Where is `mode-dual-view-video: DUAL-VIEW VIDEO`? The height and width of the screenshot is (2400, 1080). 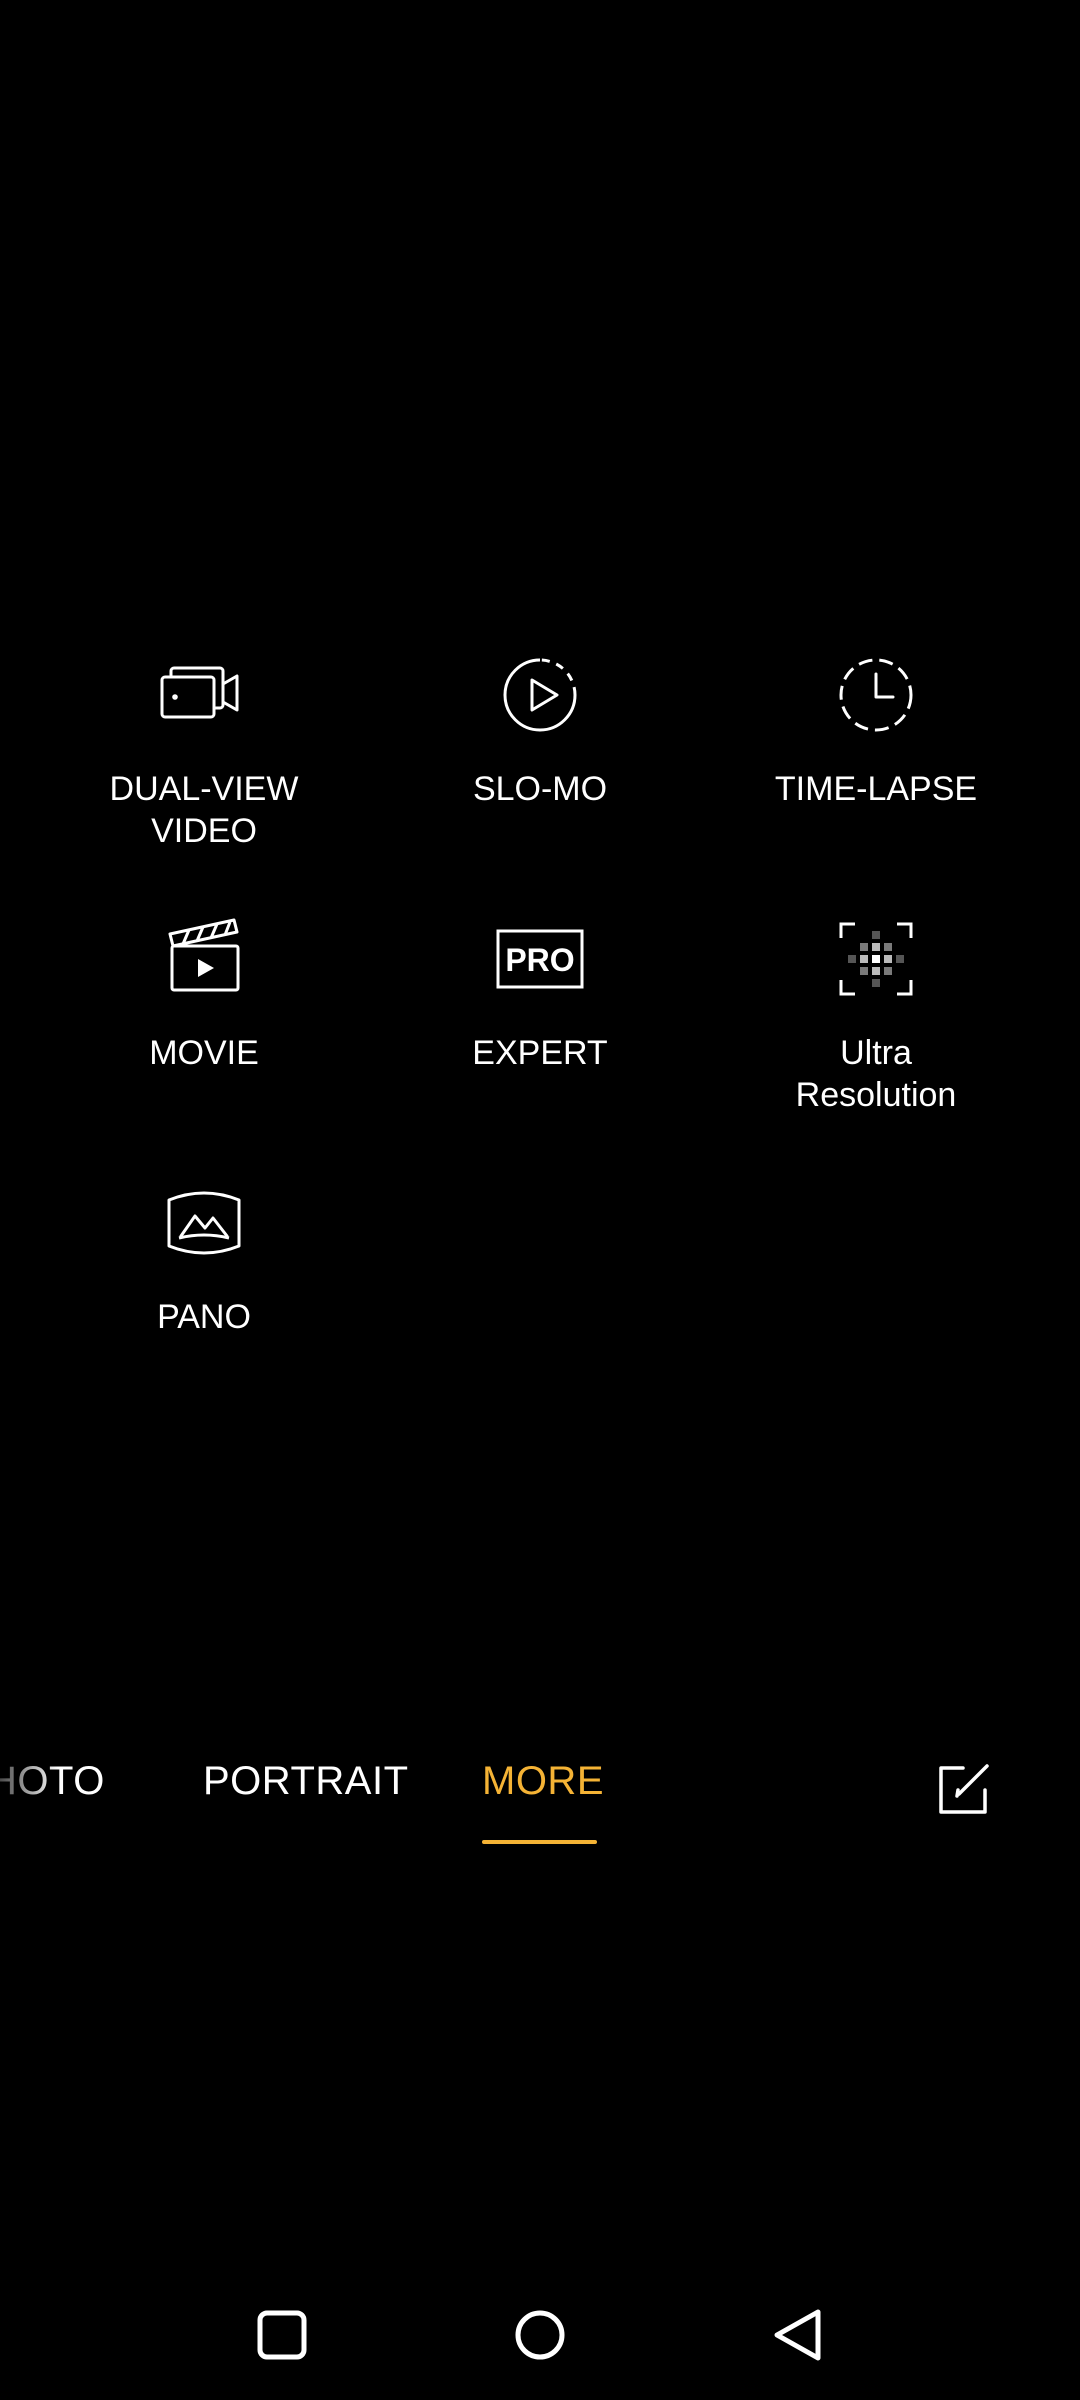 mode-dual-view-video: DUAL-VIEW VIDEO is located at coordinates (204, 751).